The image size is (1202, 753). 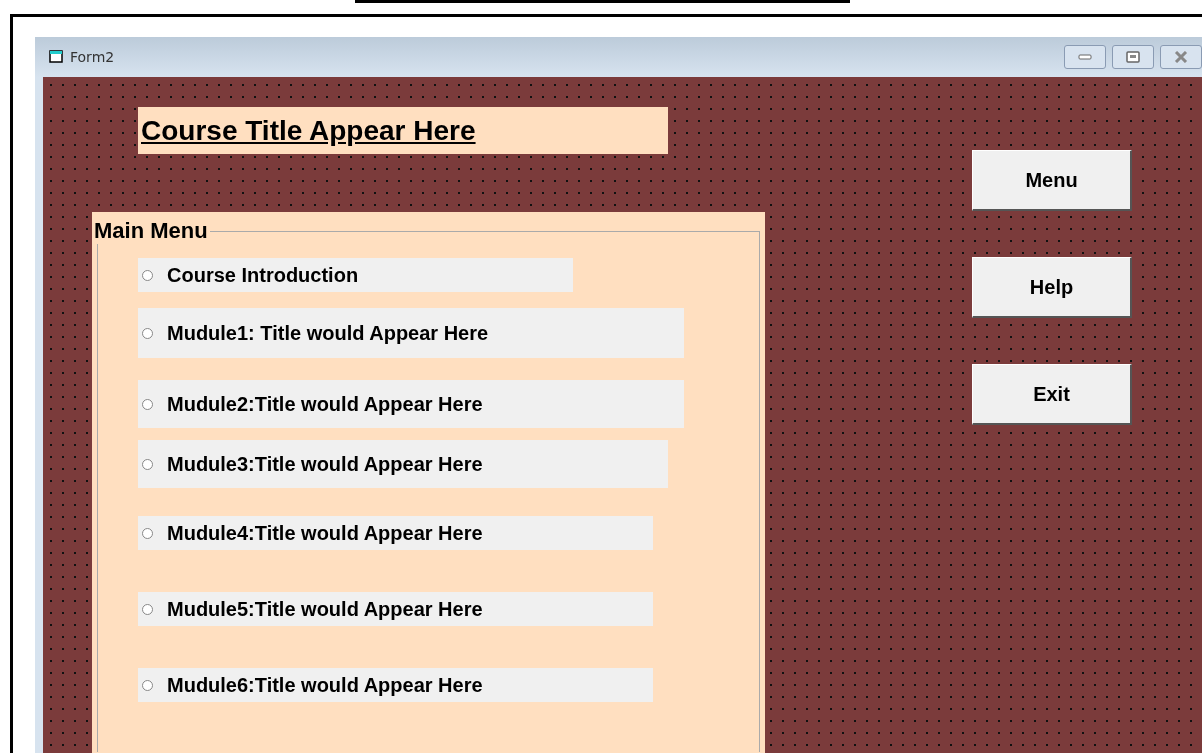 I want to click on close-icon, so click(x=1181, y=57).